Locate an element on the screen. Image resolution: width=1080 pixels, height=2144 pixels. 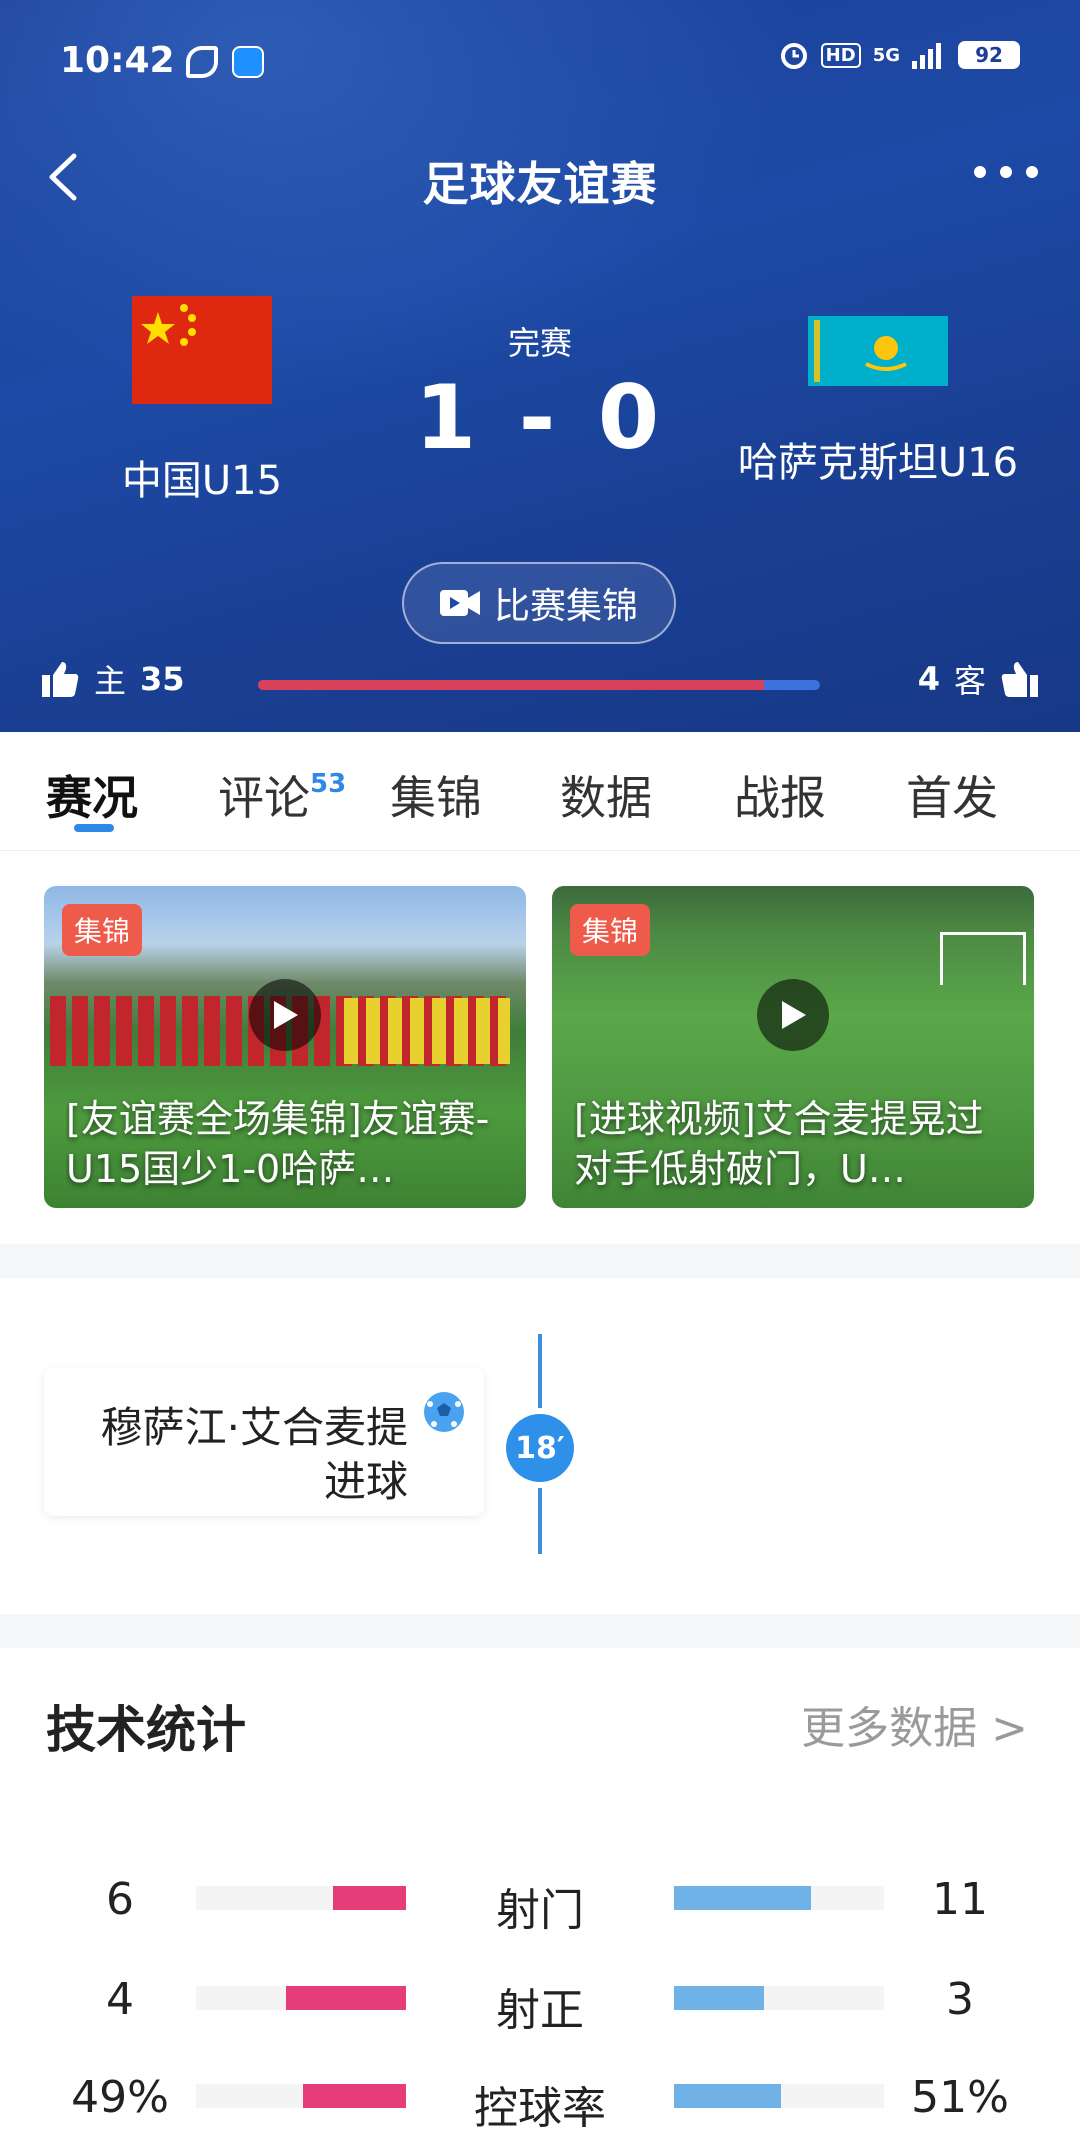
tab-label: 数据 is located at coordinates (606, 798).